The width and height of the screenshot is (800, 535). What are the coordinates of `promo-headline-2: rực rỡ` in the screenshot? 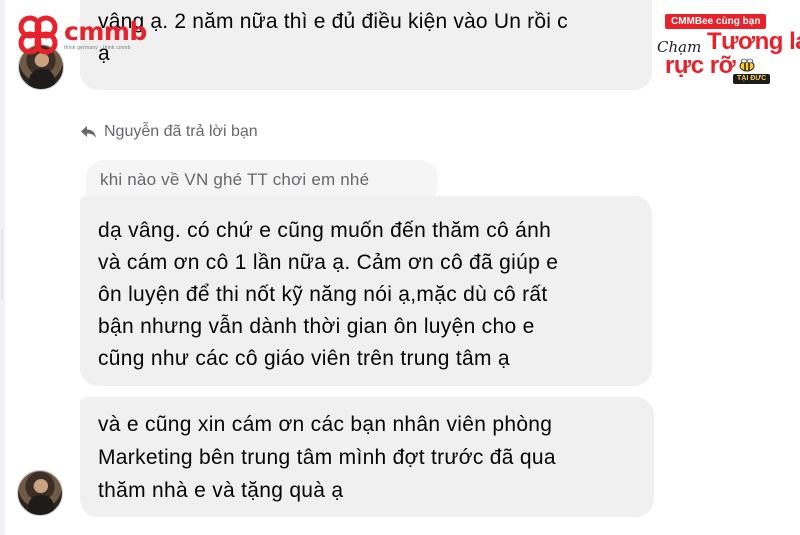 It's located at (700, 65).